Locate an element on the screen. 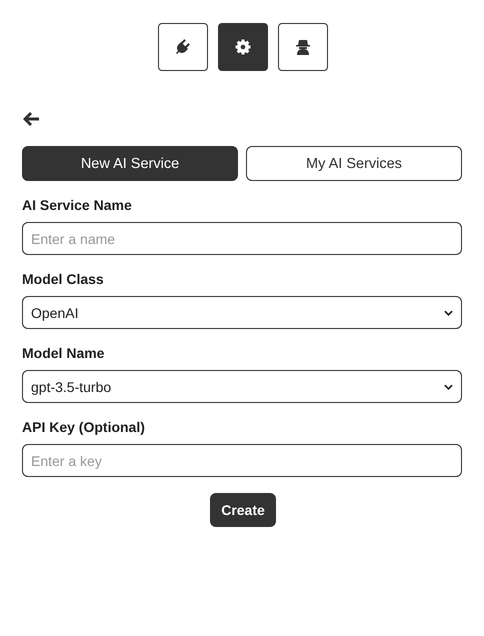 The image size is (484, 636). field-label: Model Class is located at coordinates (63, 279).